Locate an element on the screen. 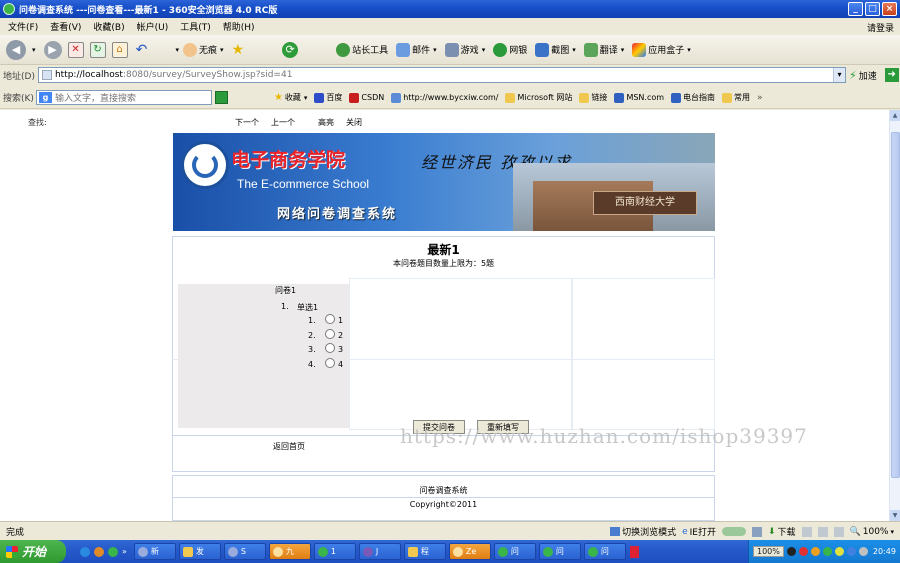  online-banking-button: 网银 is located at coordinates (510, 49).